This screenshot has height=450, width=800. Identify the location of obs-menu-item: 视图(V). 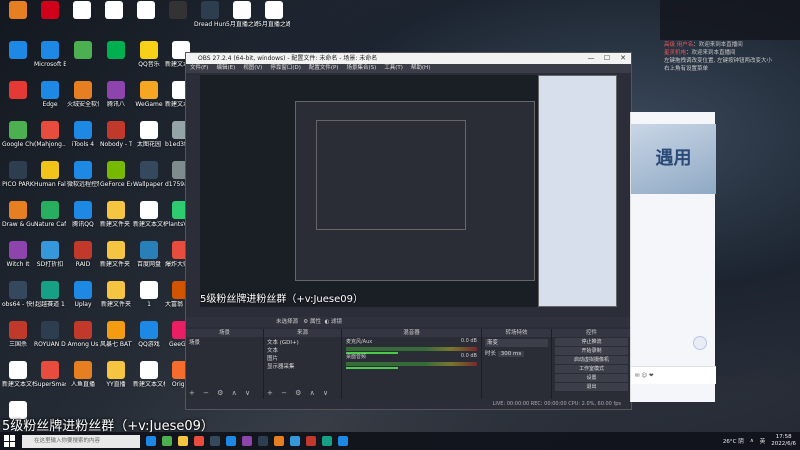
(252, 68).